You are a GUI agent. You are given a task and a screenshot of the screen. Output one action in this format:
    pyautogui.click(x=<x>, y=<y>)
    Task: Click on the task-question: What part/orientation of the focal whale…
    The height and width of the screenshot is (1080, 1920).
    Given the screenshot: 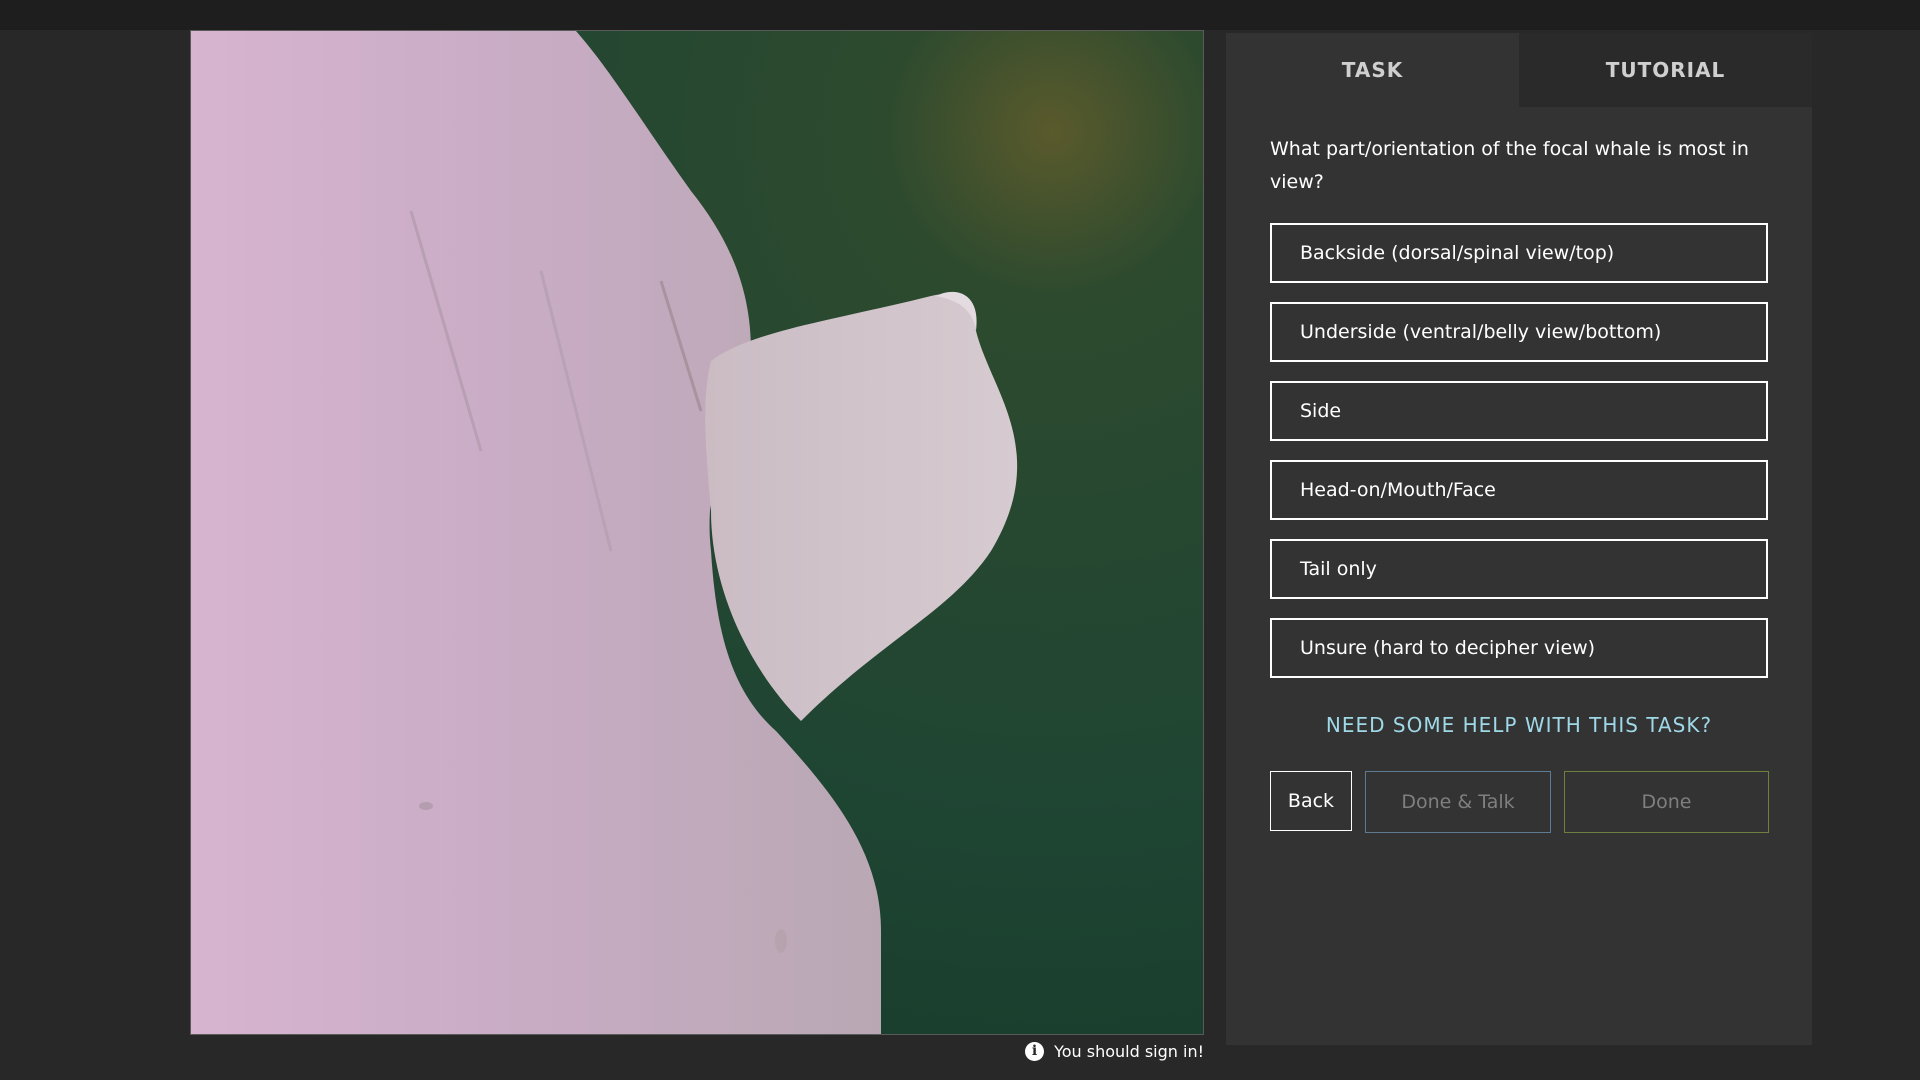 What is the action you would take?
    pyautogui.click(x=1509, y=165)
    